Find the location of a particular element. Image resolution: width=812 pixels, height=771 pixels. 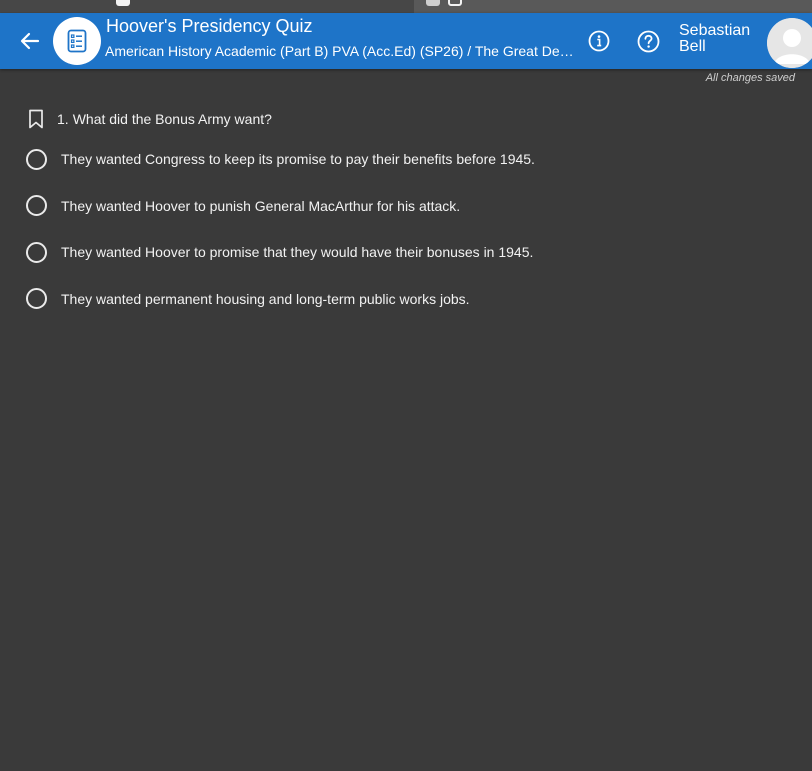

browser-tab-strip is located at coordinates (406, 6).